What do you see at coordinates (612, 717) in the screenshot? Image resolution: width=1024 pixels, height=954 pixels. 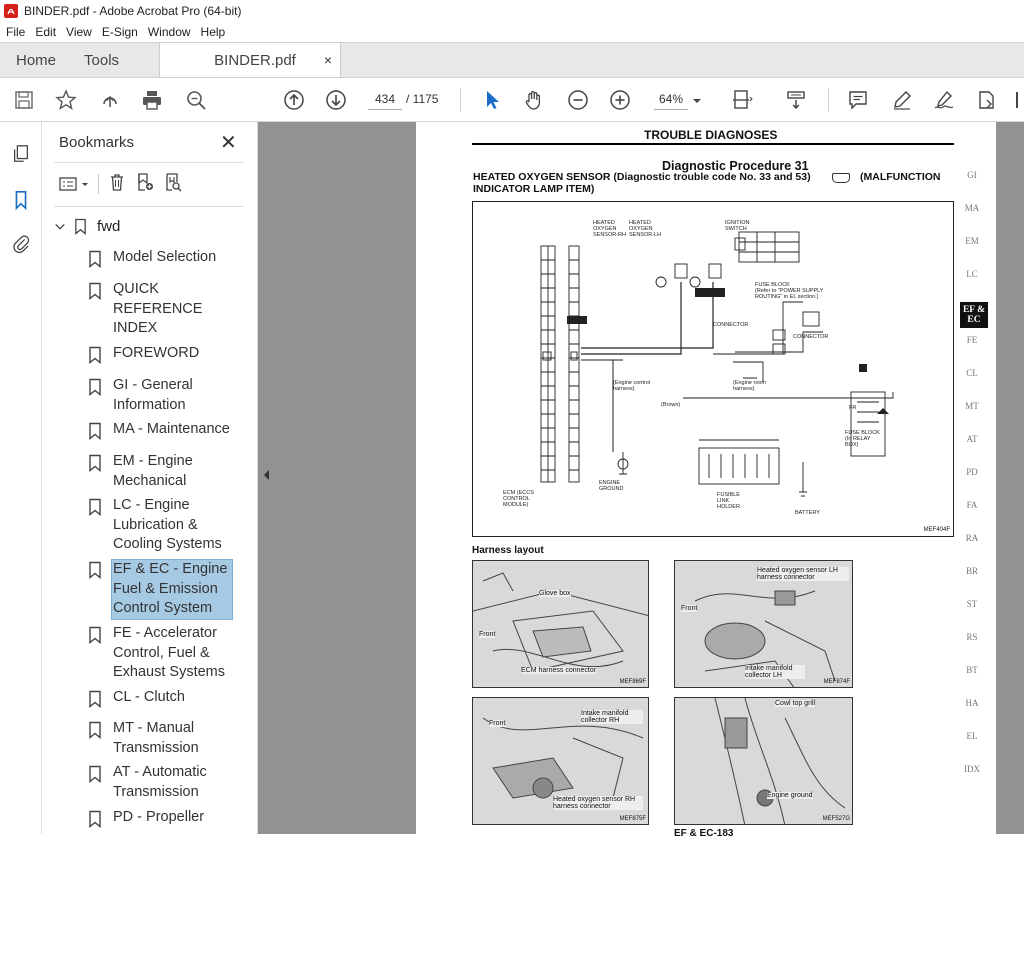 I see `photo-label: Intake manifold collector RH` at bounding box center [612, 717].